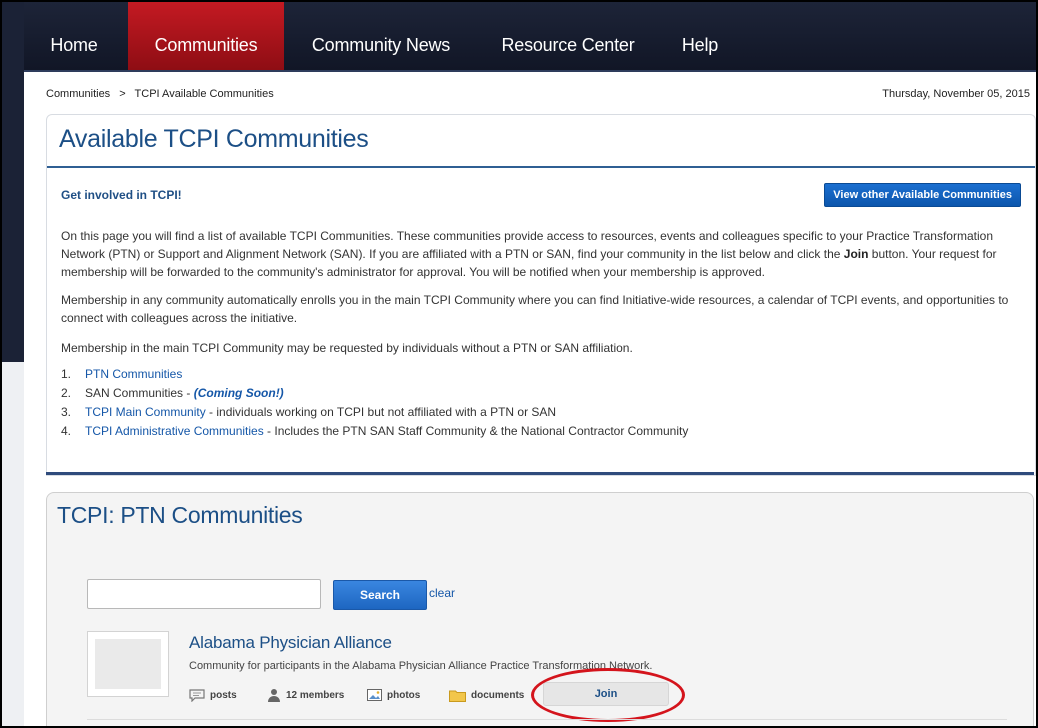 Image resolution: width=1038 pixels, height=728 pixels. I want to click on get-involved-heading: Get involved in TCPI!, so click(121, 195).